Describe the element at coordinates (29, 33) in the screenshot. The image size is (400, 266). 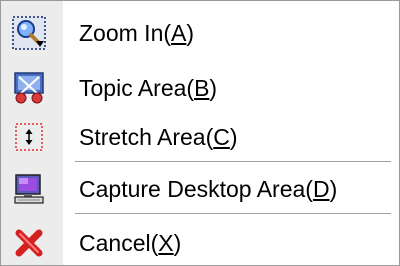
I see `zoom-in-icon` at that location.